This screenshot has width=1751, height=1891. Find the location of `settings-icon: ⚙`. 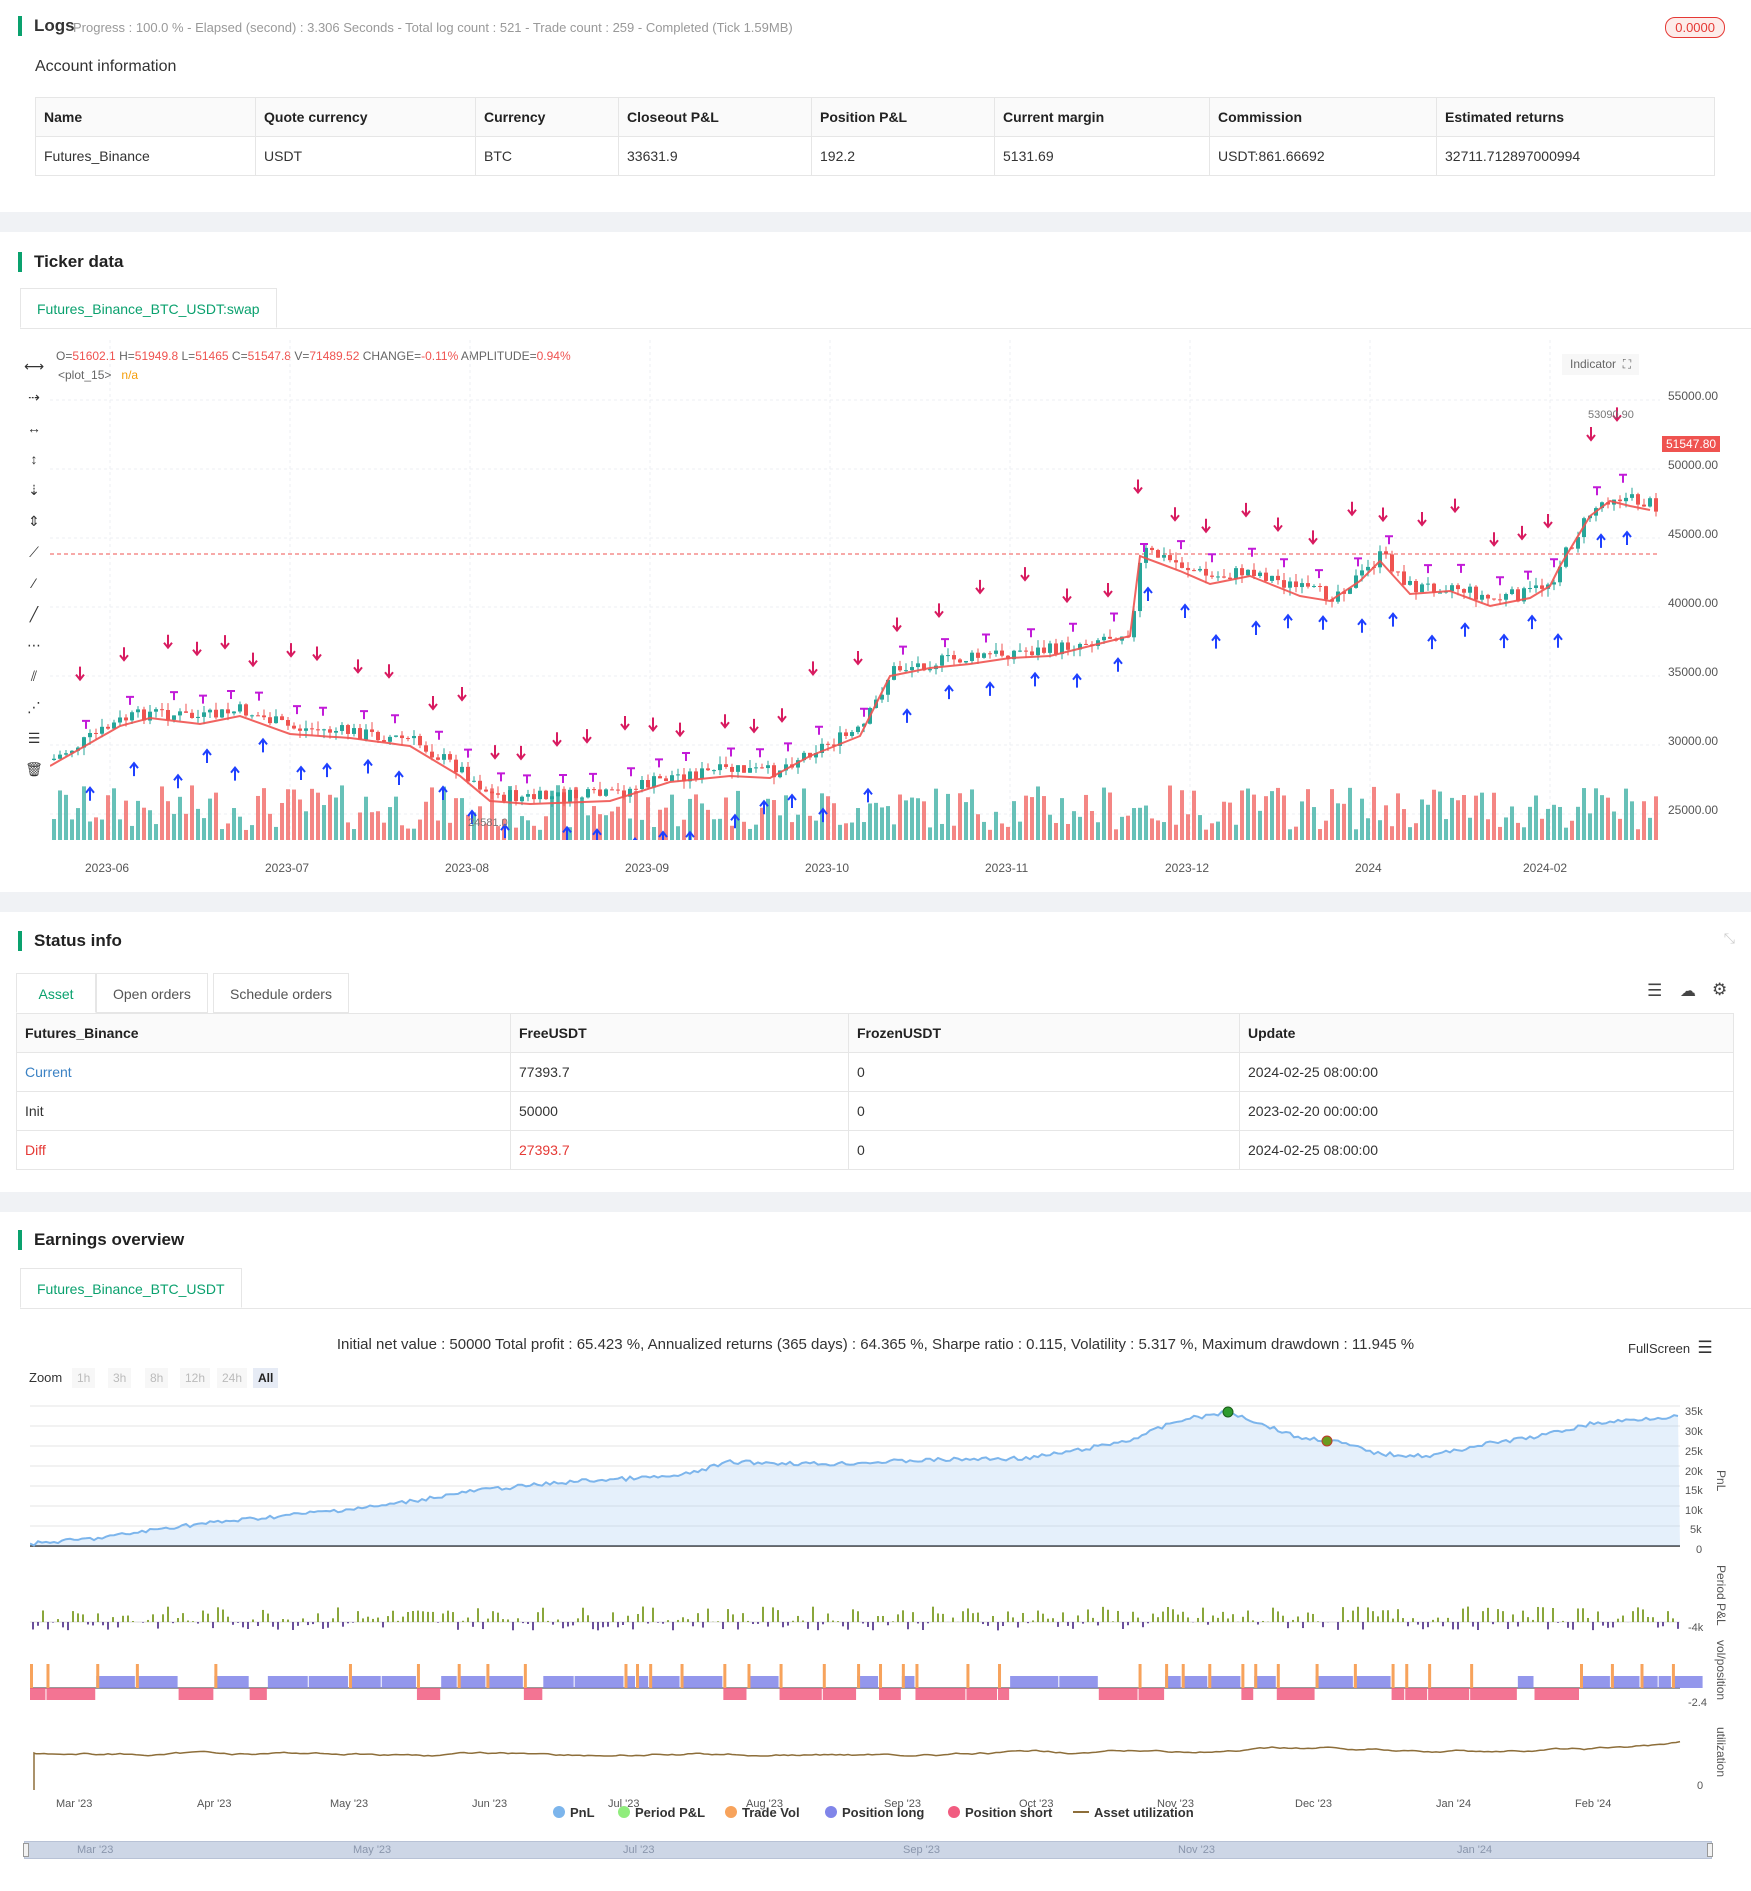

settings-icon: ⚙ is located at coordinates (1719, 990).